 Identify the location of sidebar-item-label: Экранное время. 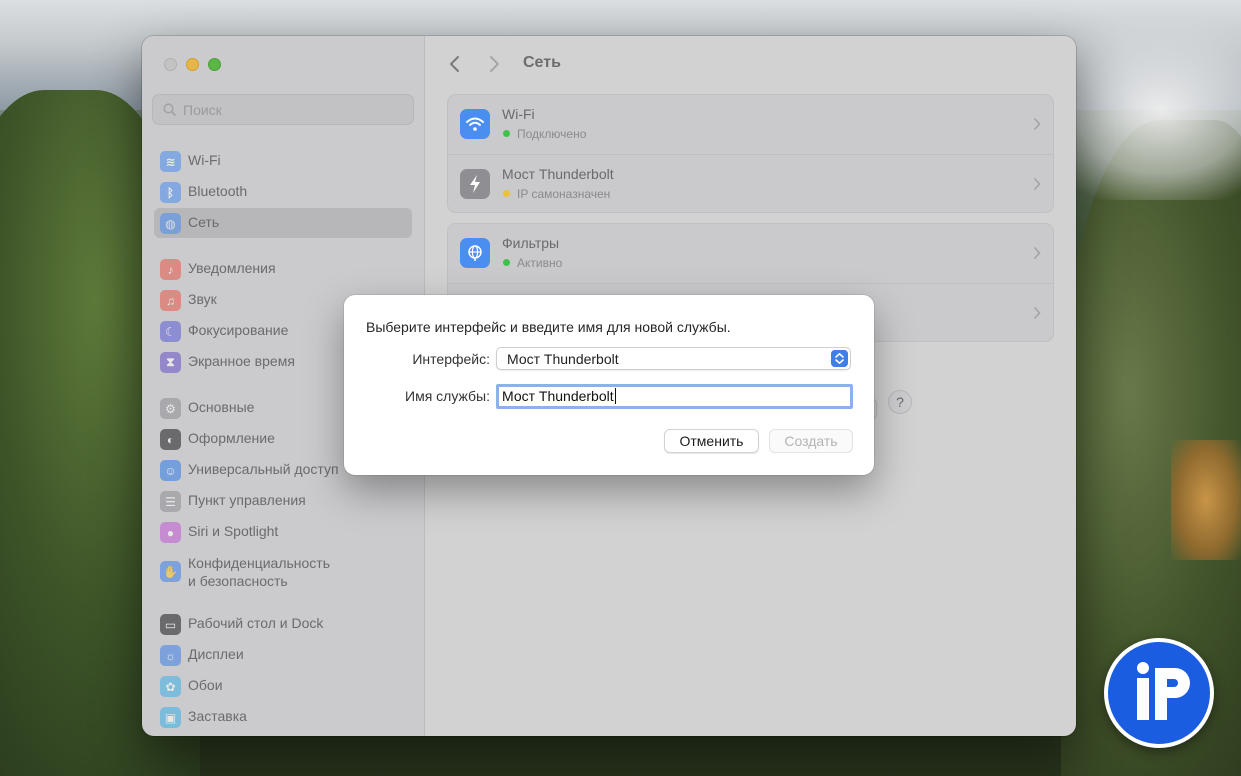
(241, 361).